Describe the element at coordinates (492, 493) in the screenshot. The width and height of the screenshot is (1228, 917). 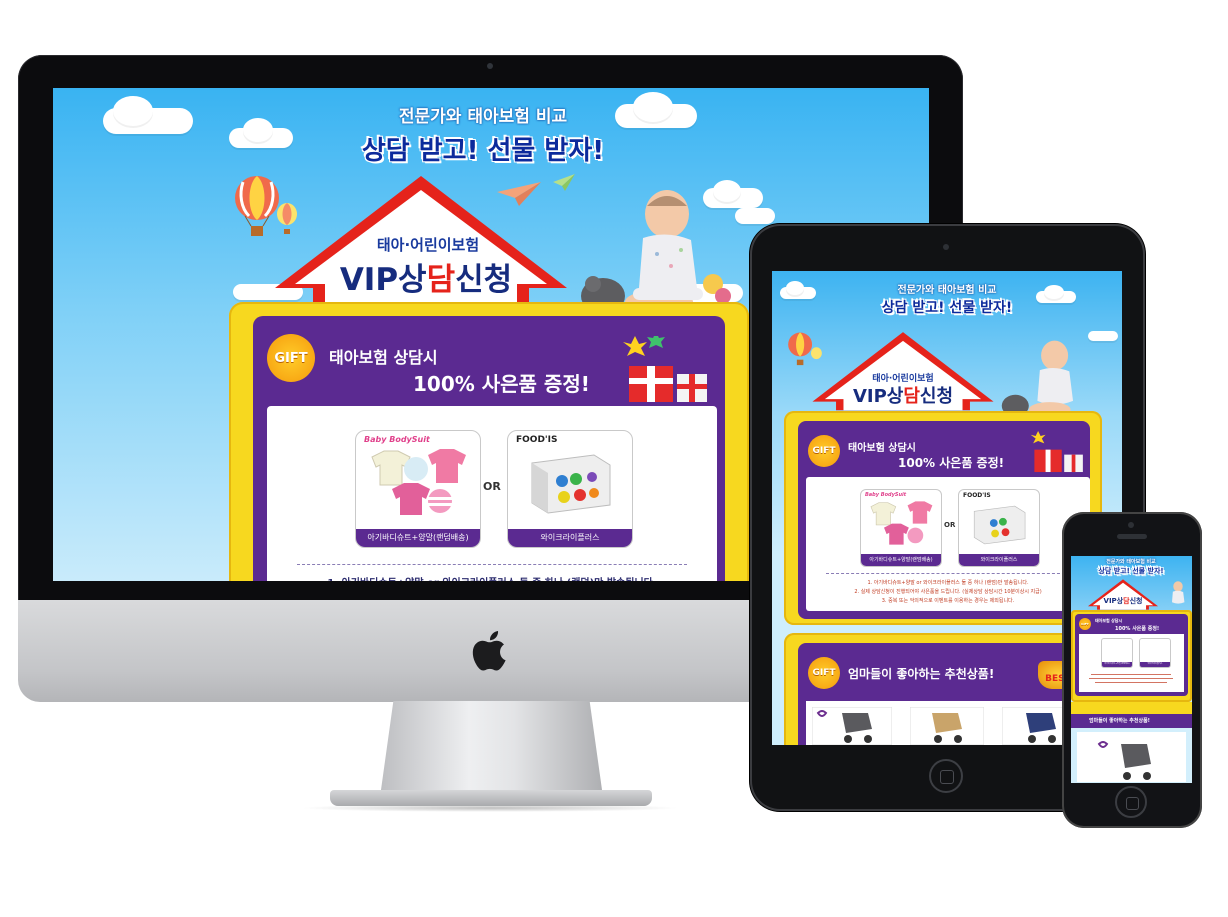
I see `gift-products-area` at that location.